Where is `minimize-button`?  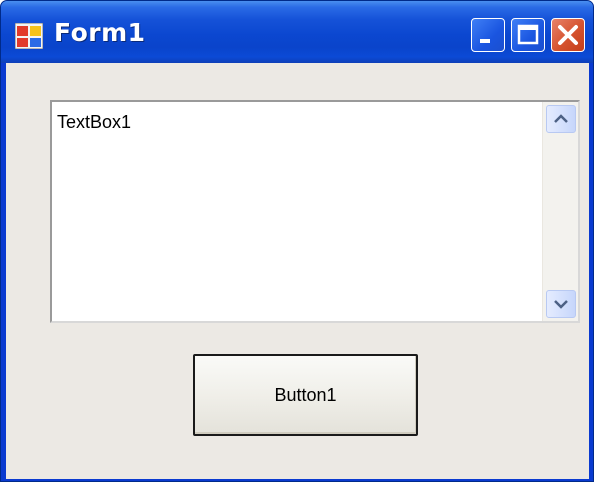
minimize-button is located at coordinates (488, 35).